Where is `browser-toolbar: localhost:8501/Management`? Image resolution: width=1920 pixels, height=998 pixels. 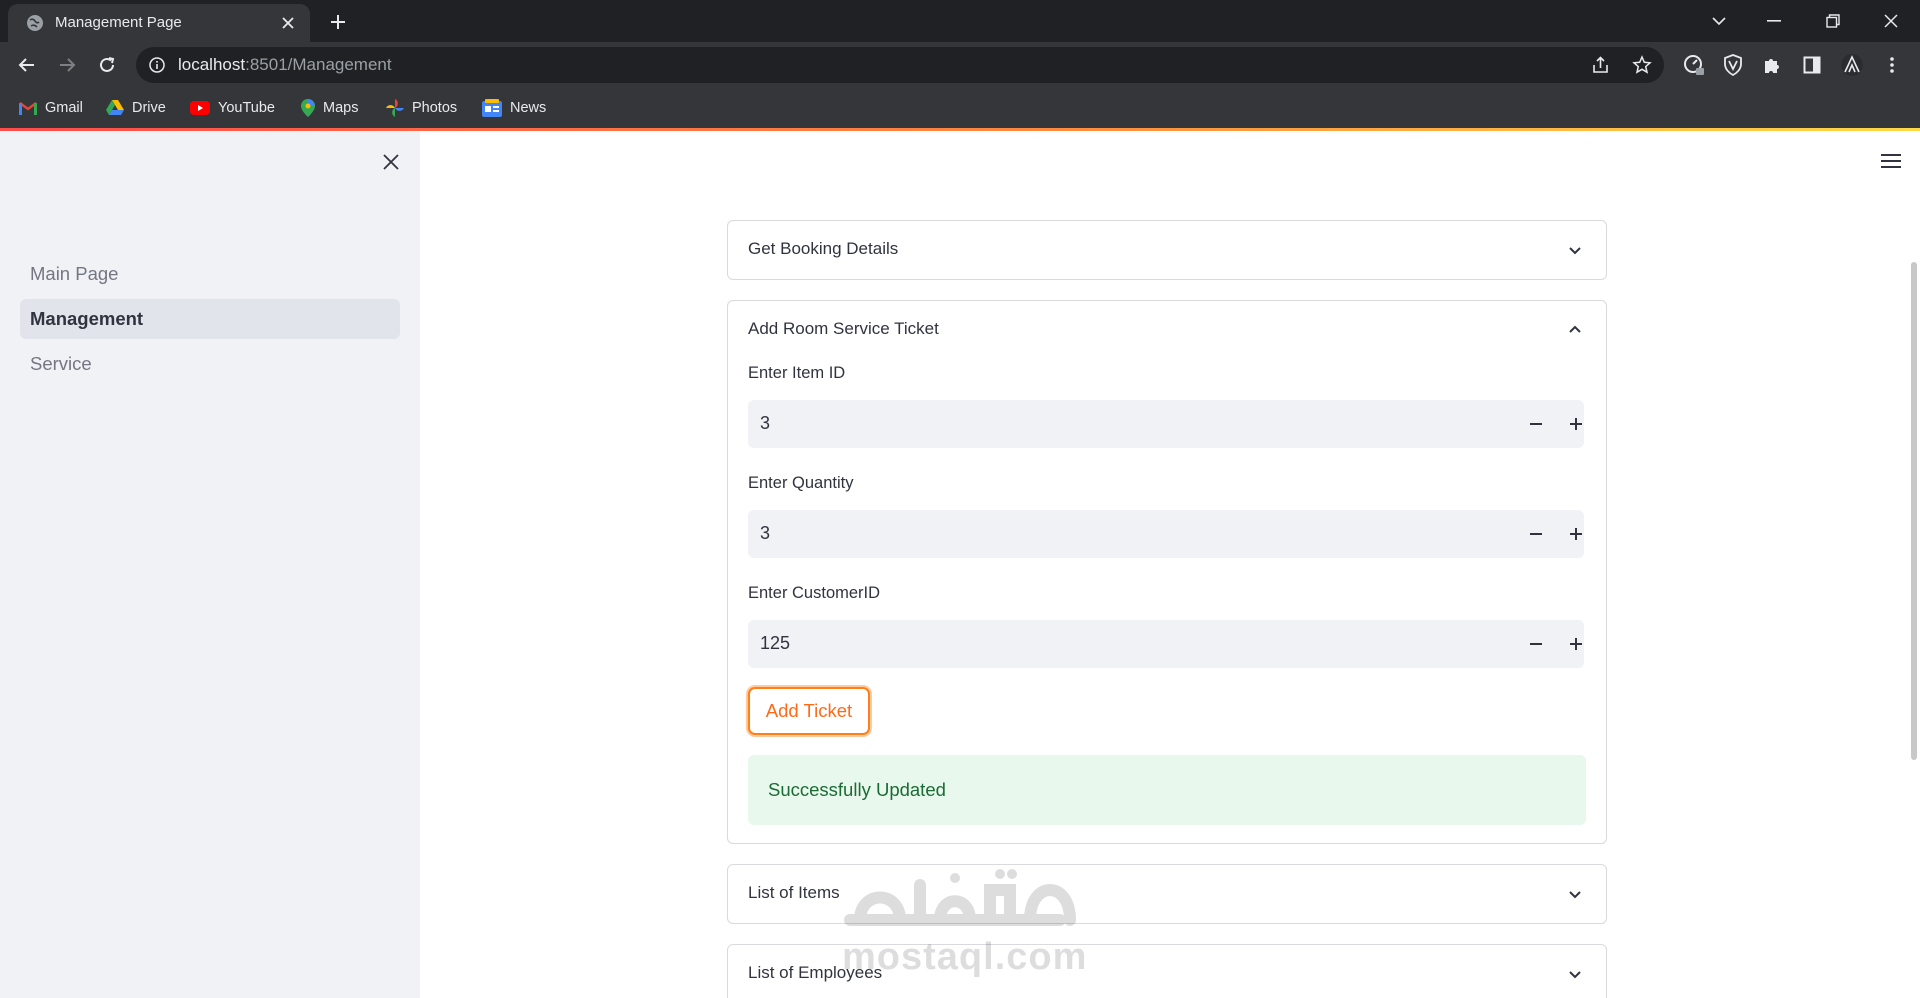
browser-toolbar: localhost:8501/Management is located at coordinates (960, 65).